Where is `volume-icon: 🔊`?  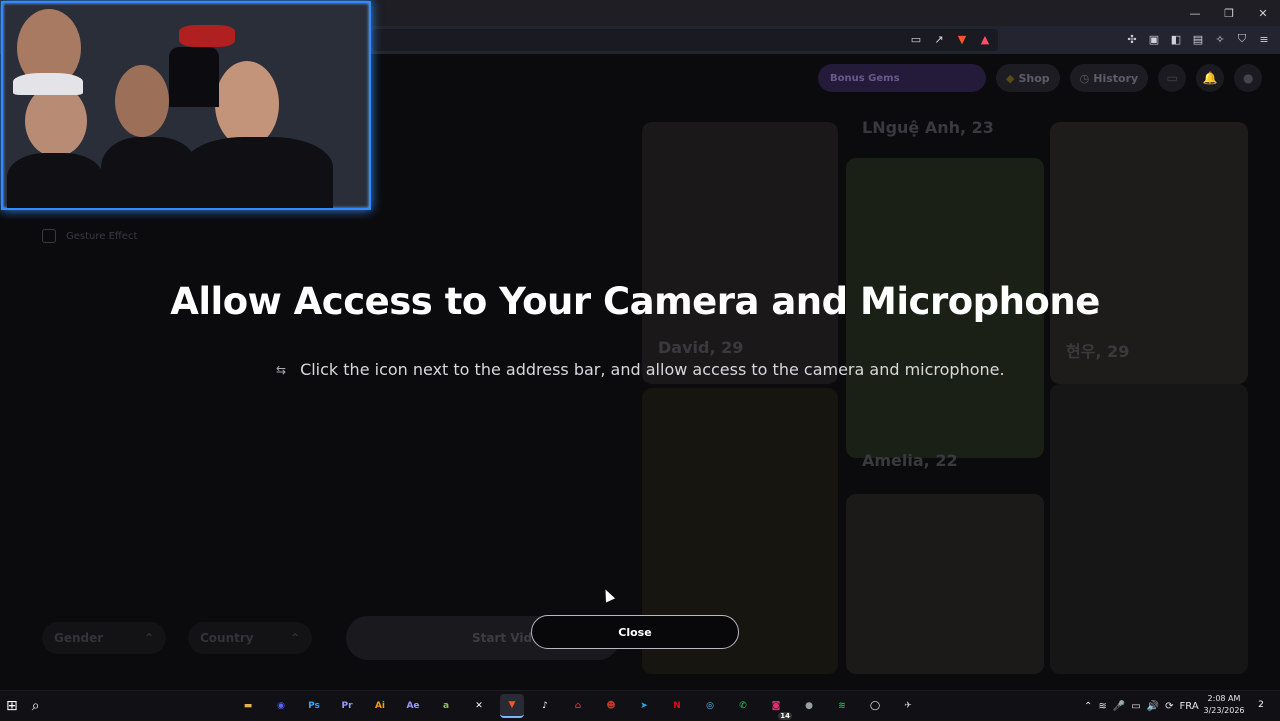 volume-icon: 🔊 is located at coordinates (1153, 706).